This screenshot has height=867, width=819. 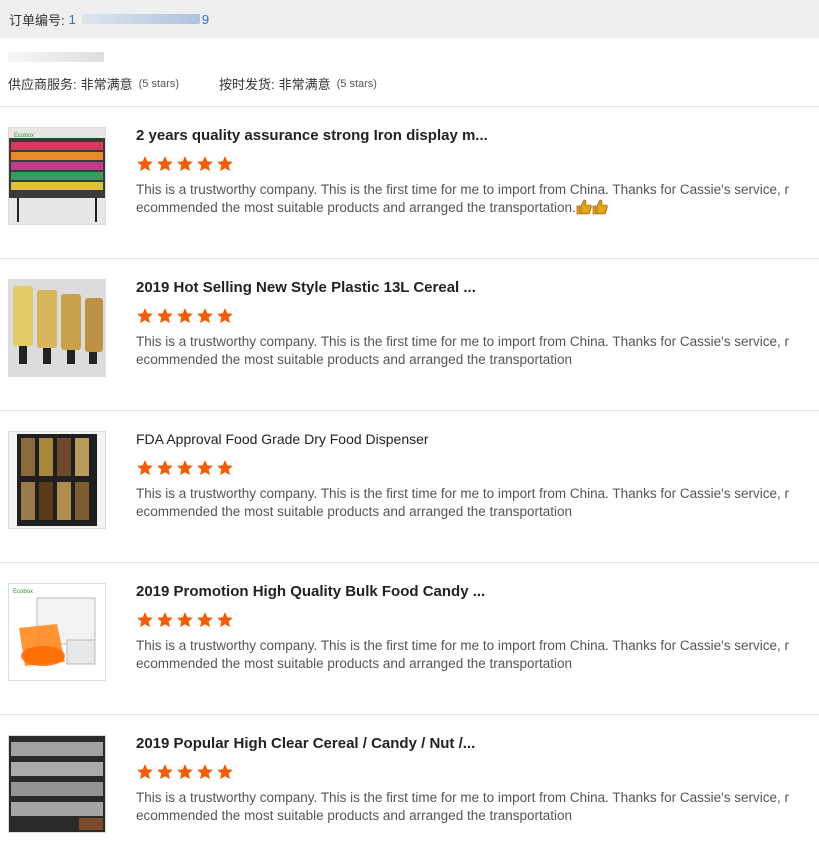 What do you see at coordinates (140, 19) in the screenshot?
I see `order-number-redacted` at bounding box center [140, 19].